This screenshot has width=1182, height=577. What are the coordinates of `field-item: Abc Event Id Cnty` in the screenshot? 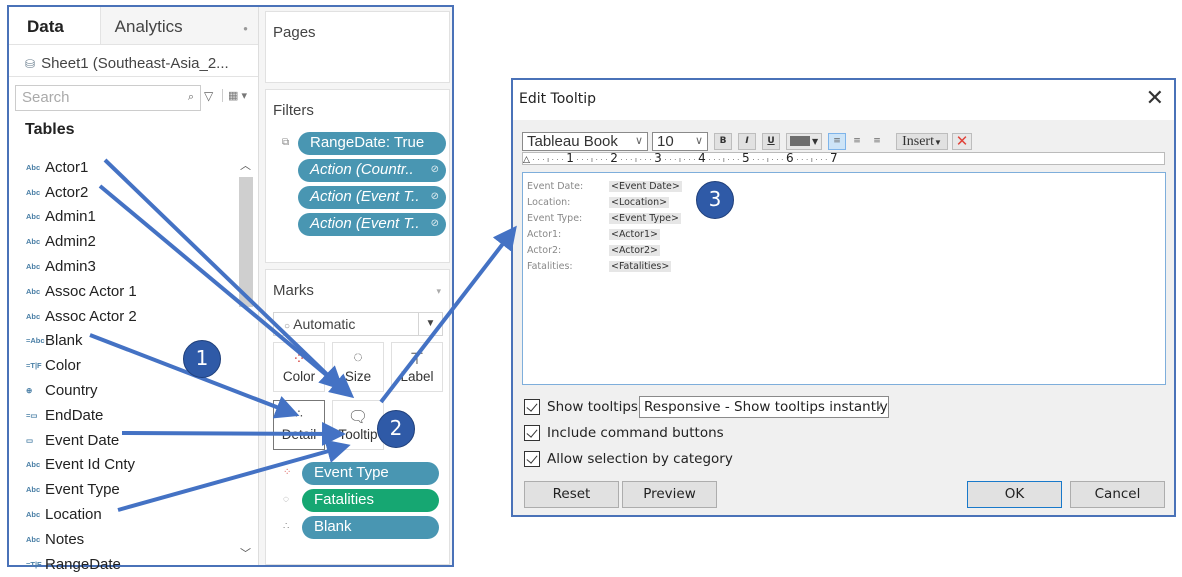 It's located at (123, 465).